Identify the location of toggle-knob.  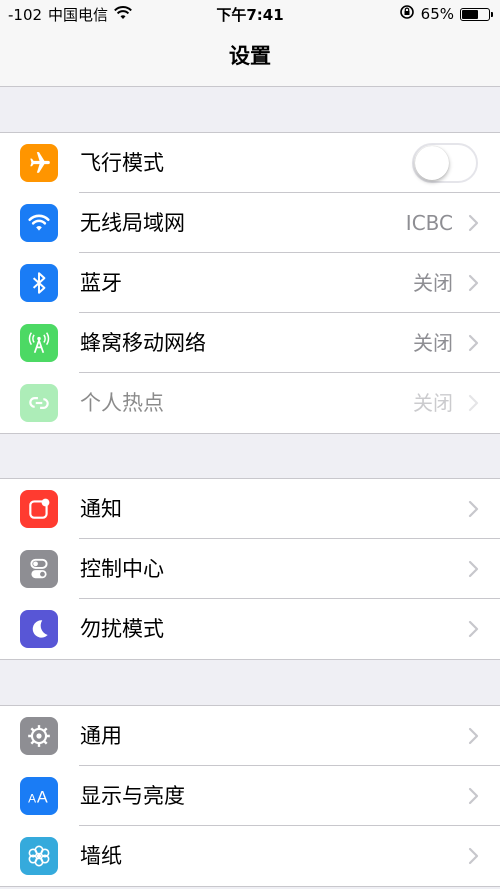
(432, 163).